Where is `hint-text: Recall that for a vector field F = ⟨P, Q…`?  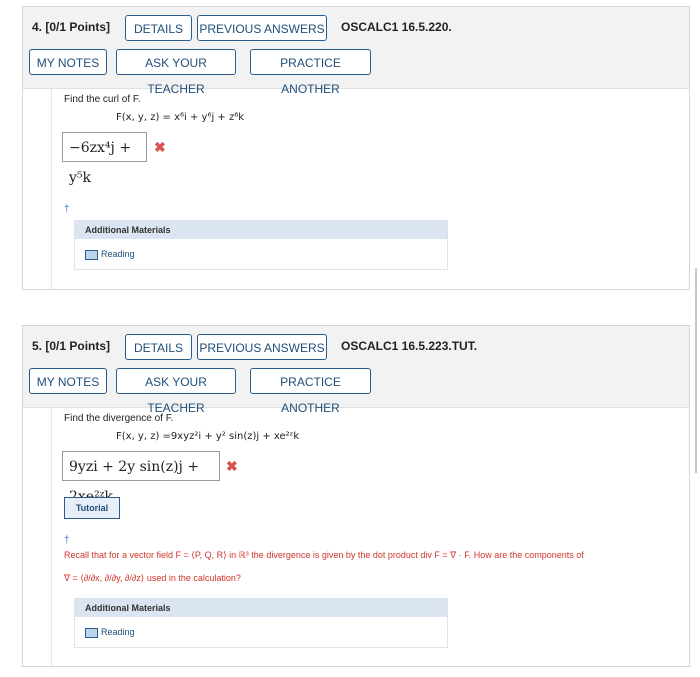 hint-text: Recall that for a vector field F = ⟨P, Q… is located at coordinates (324, 555).